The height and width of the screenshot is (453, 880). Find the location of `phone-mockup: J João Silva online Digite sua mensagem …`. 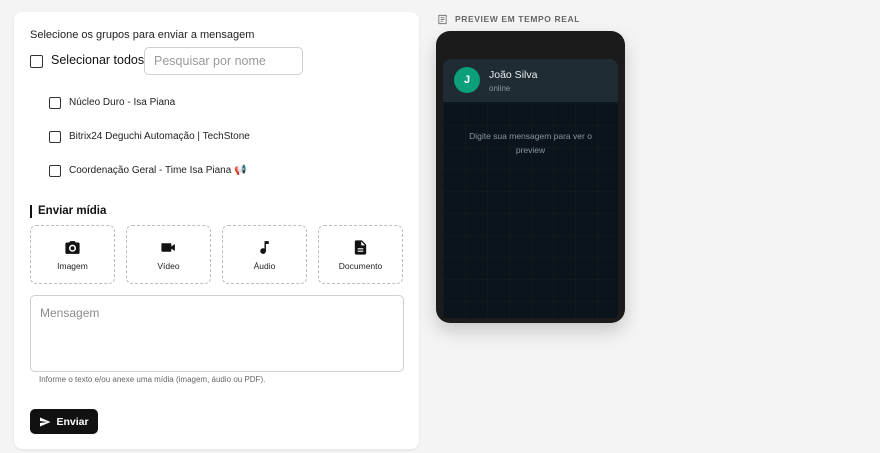

phone-mockup: J João Silva online Digite sua mensagem … is located at coordinates (530, 177).